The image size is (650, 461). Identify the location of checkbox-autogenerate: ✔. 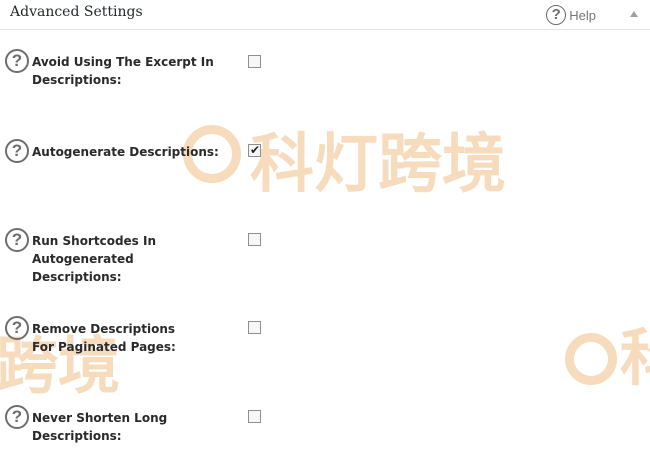
(254, 150).